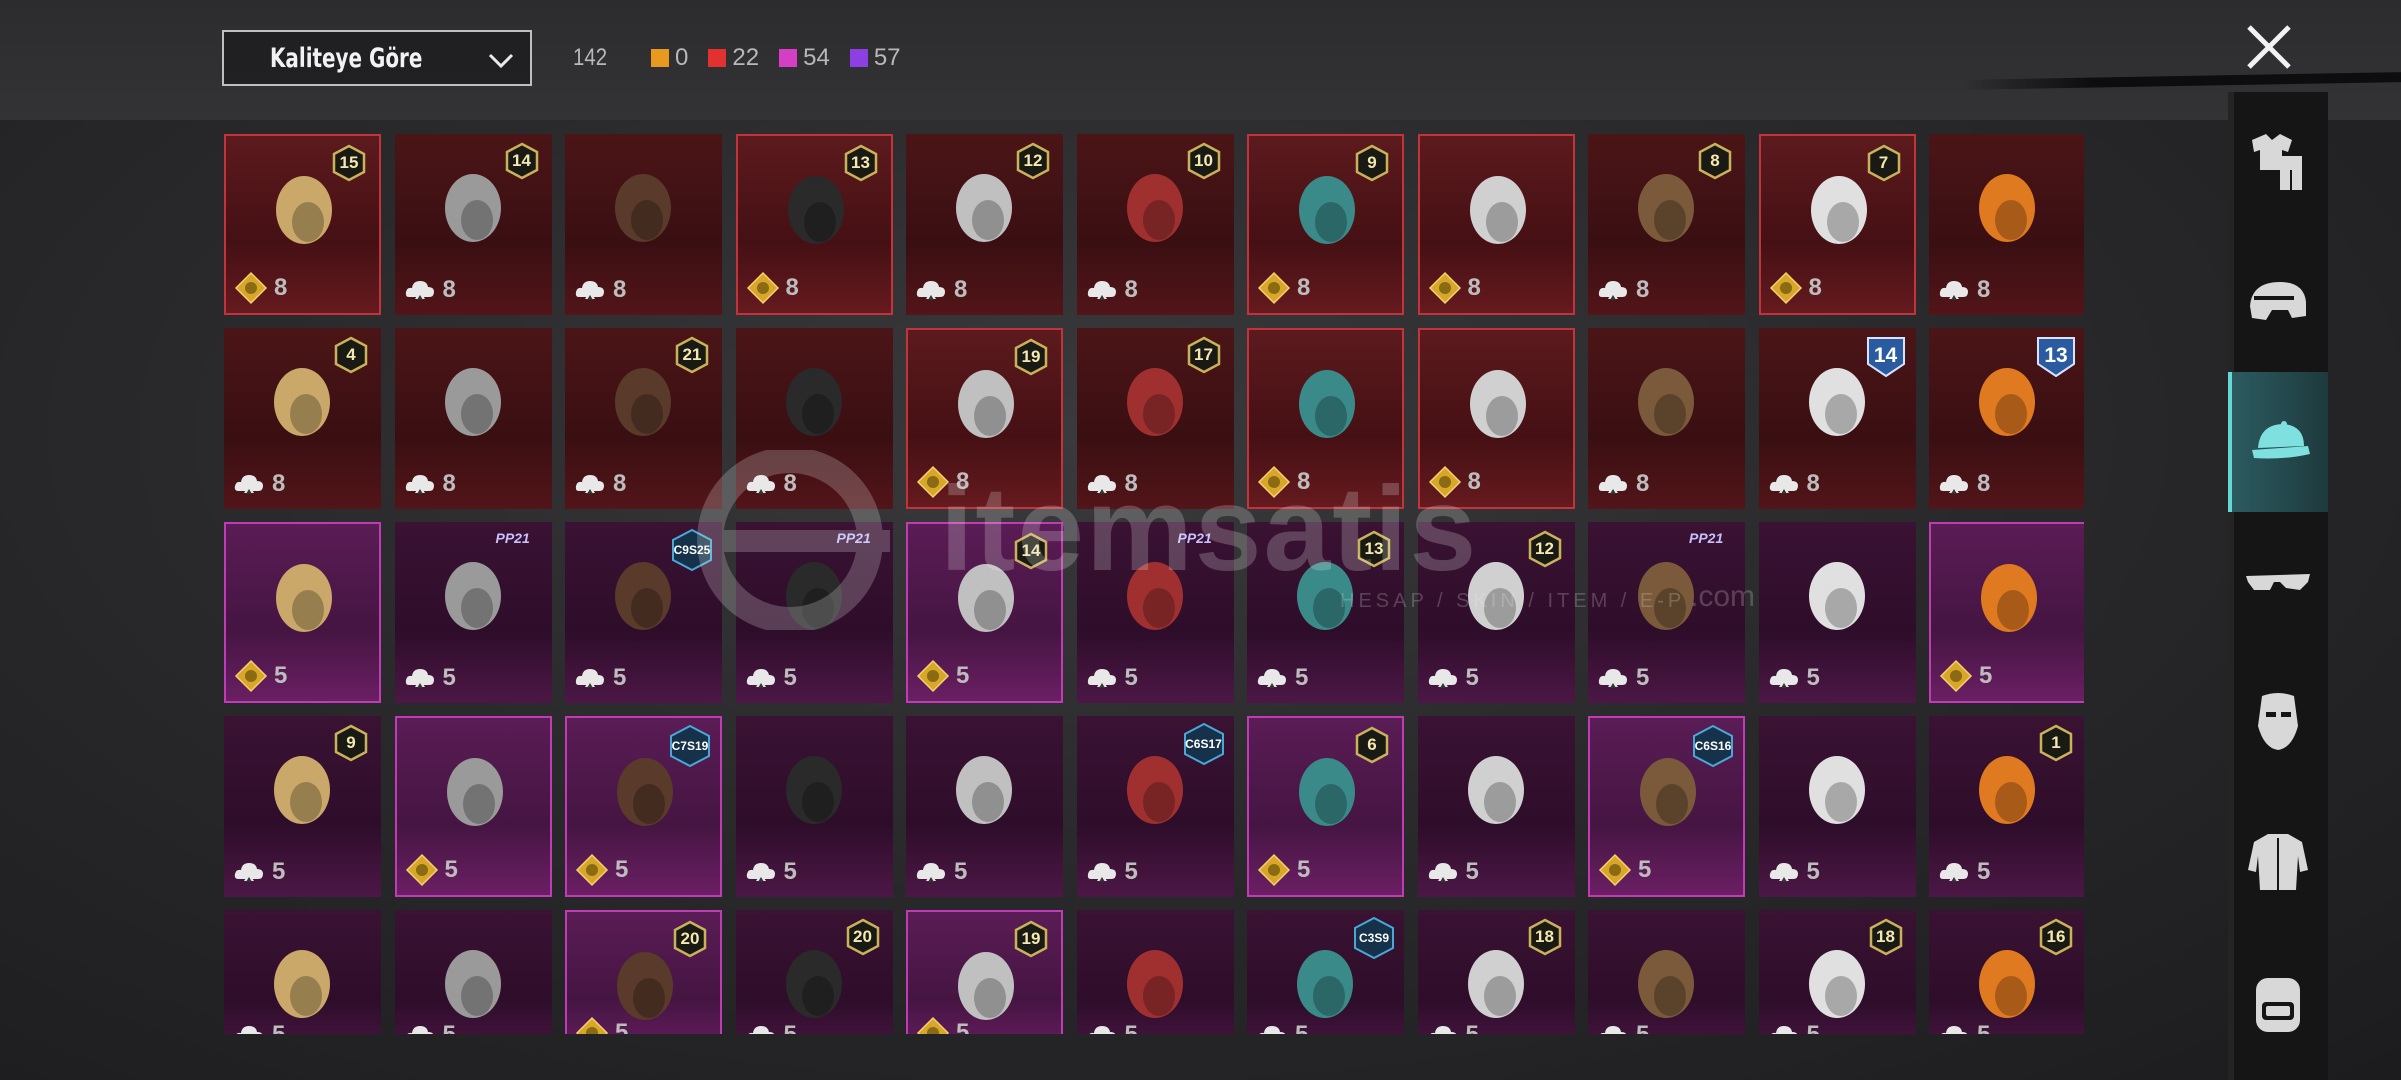  I want to click on item-card: 98, so click(1325, 224).